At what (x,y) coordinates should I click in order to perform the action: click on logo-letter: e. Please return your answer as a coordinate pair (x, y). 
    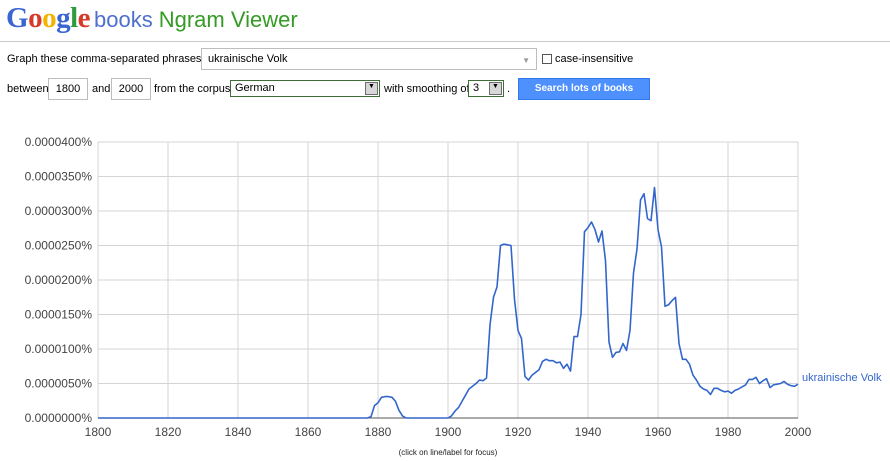
    Looking at the image, I should click on (84, 18).